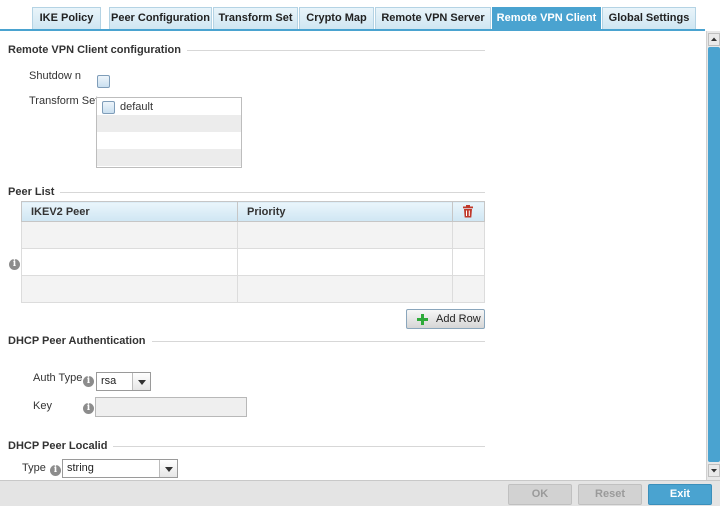  What do you see at coordinates (255, 18) in the screenshot?
I see `tab-transform-set: Transform Set` at bounding box center [255, 18].